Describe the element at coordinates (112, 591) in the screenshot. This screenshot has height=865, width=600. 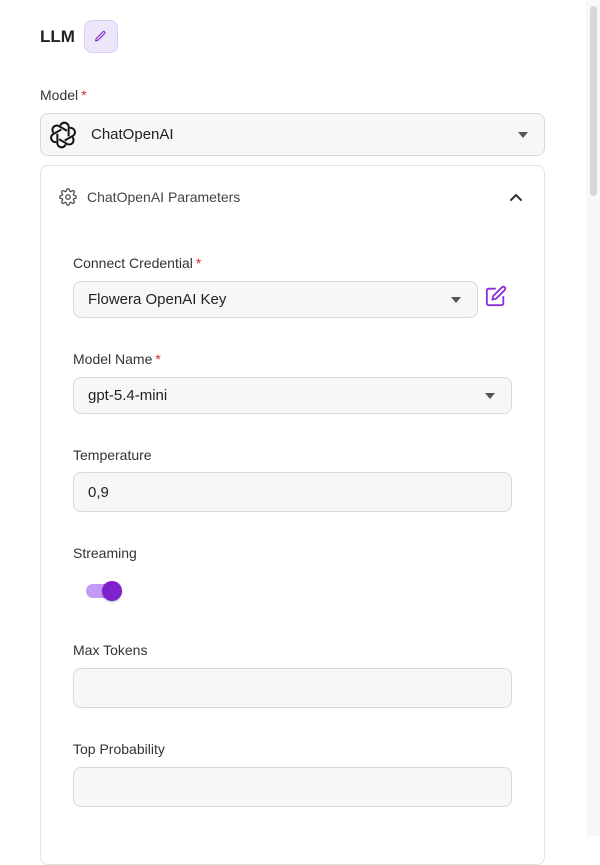
I see `toggle-knob` at that location.